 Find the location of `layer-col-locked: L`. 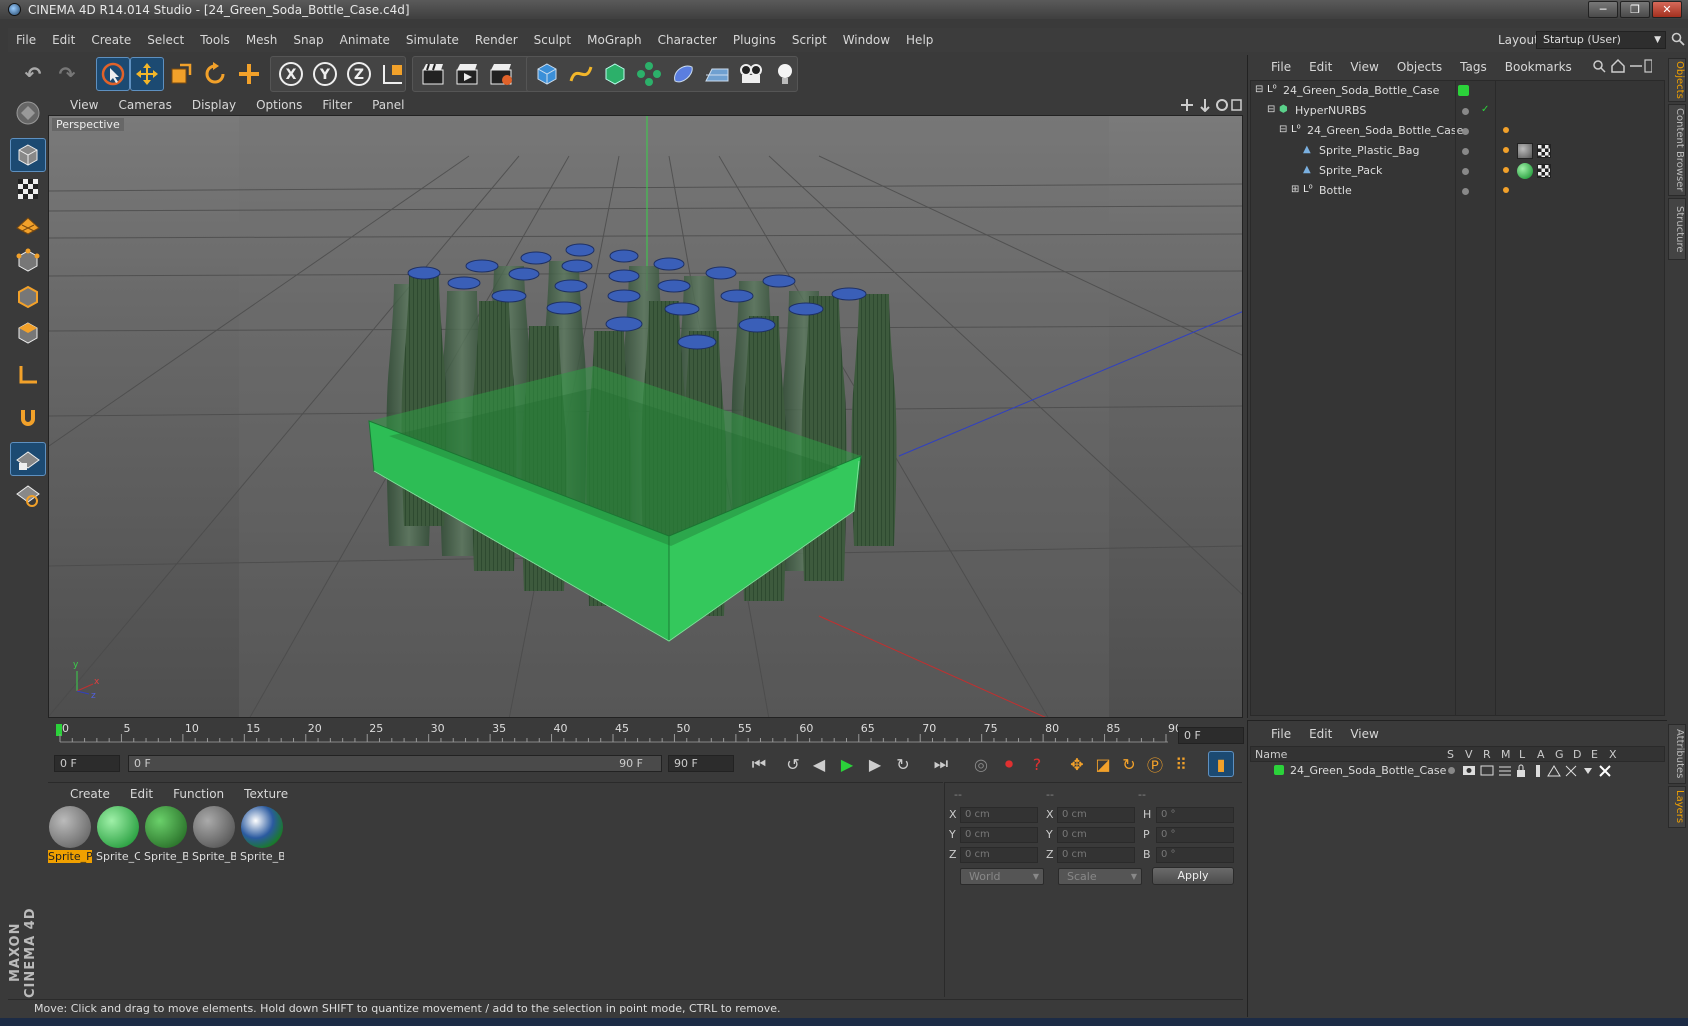

layer-col-locked: L is located at coordinates (1522, 754).